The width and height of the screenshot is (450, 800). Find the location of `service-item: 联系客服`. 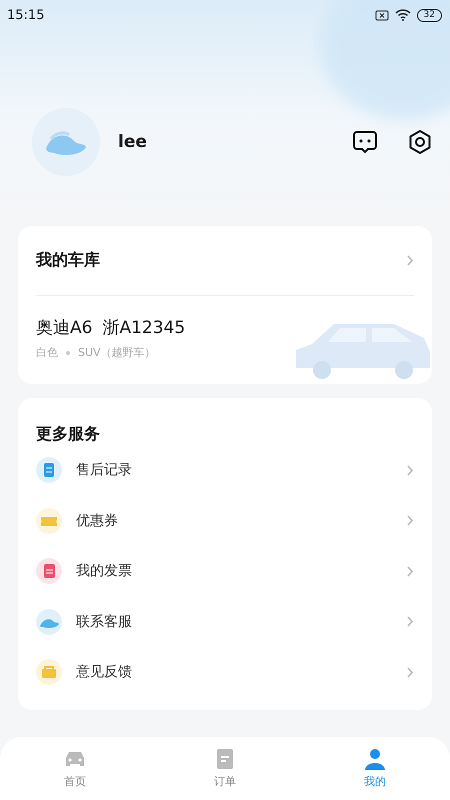

service-item: 联系客服 is located at coordinates (225, 621).